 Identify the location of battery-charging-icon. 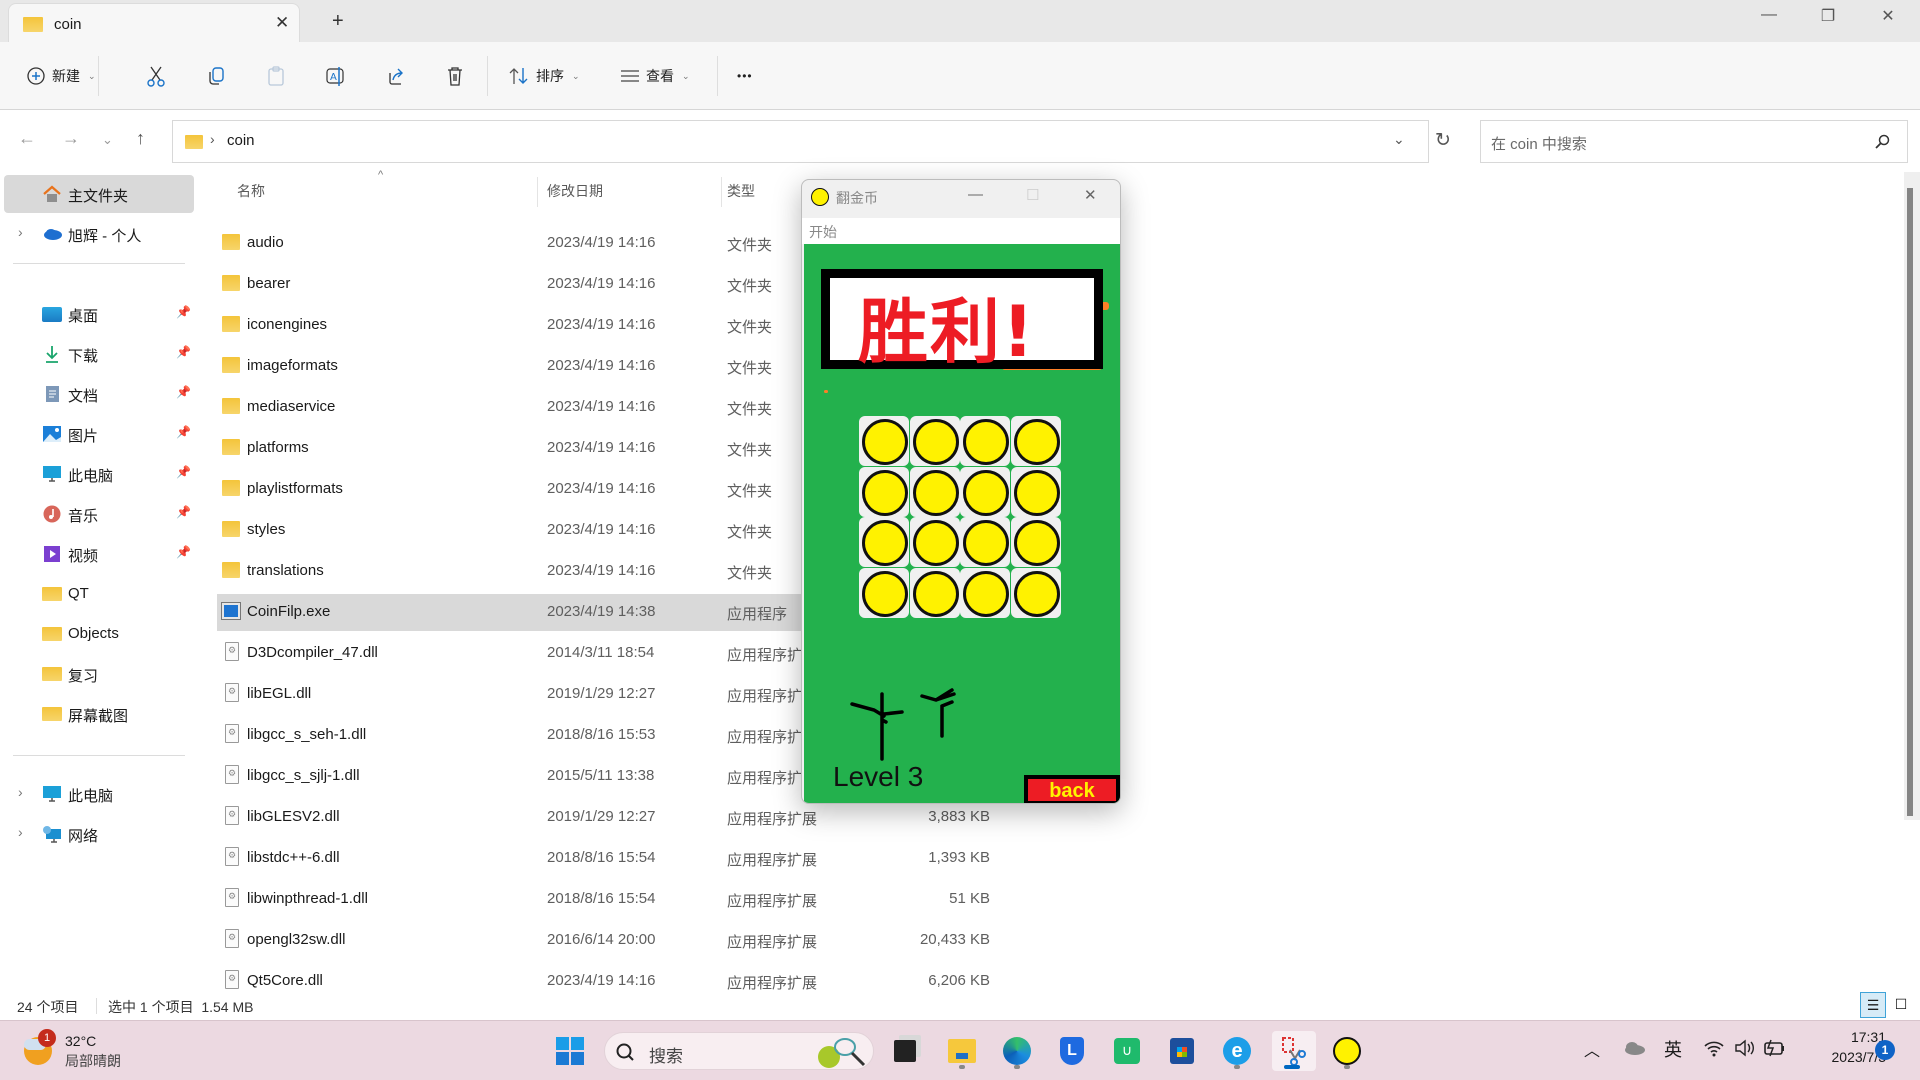
(1775, 1048).